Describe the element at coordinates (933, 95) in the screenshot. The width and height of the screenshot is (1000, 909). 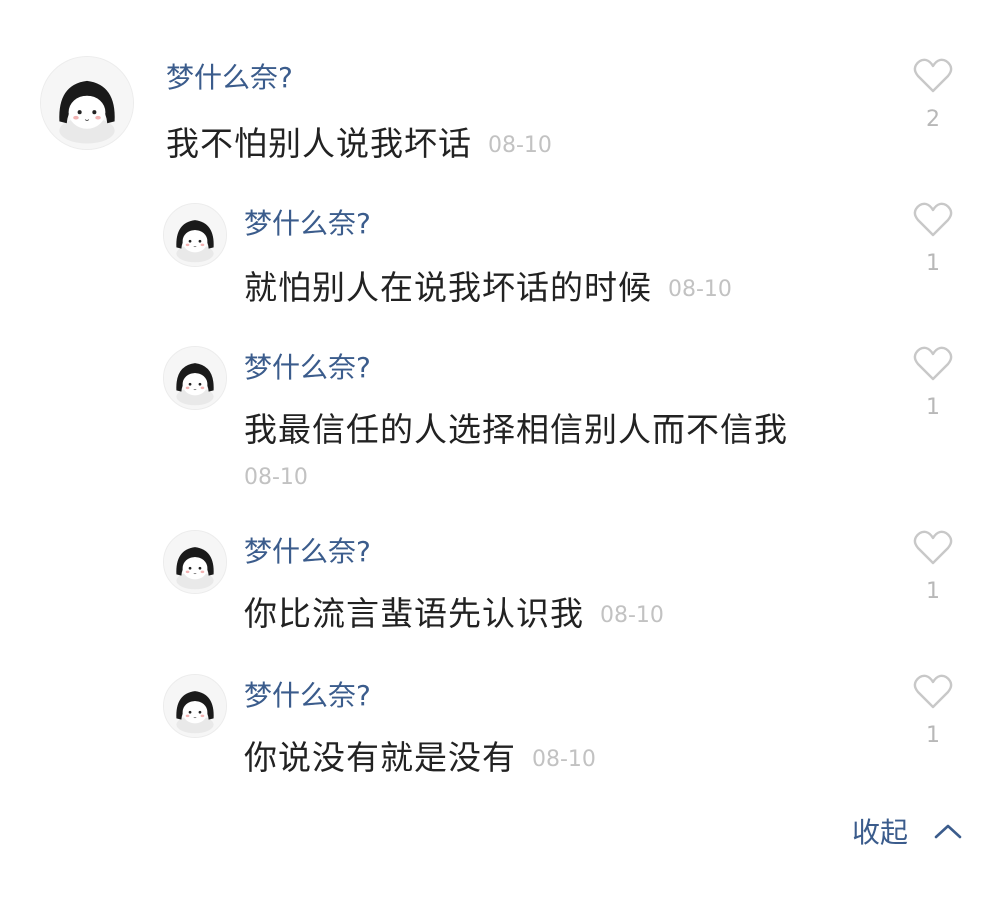
I see `like-button: 2` at that location.